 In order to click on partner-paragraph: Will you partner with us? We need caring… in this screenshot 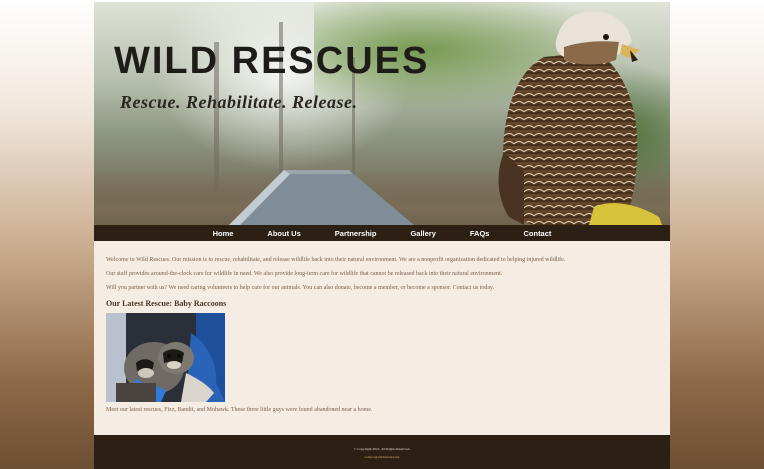, I will do `click(300, 288)`.